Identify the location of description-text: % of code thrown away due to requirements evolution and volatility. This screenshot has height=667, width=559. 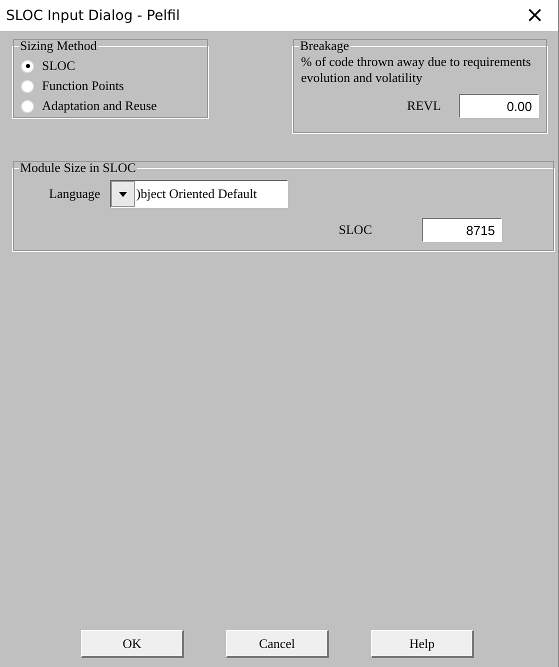
(416, 70).